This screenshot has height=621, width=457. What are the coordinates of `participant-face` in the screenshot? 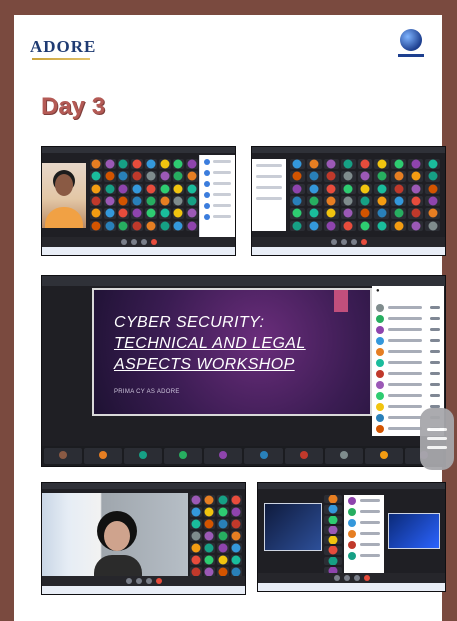 It's located at (64, 185).